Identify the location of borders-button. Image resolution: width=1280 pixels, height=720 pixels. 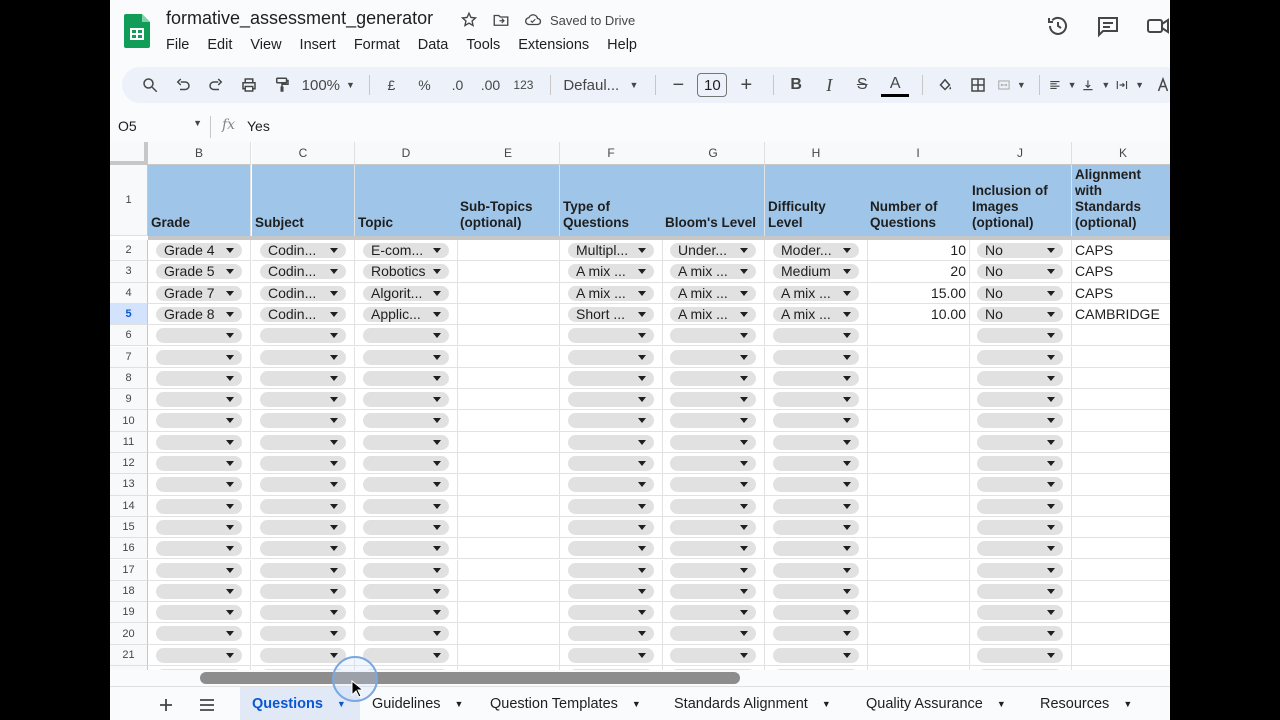
(978, 85).